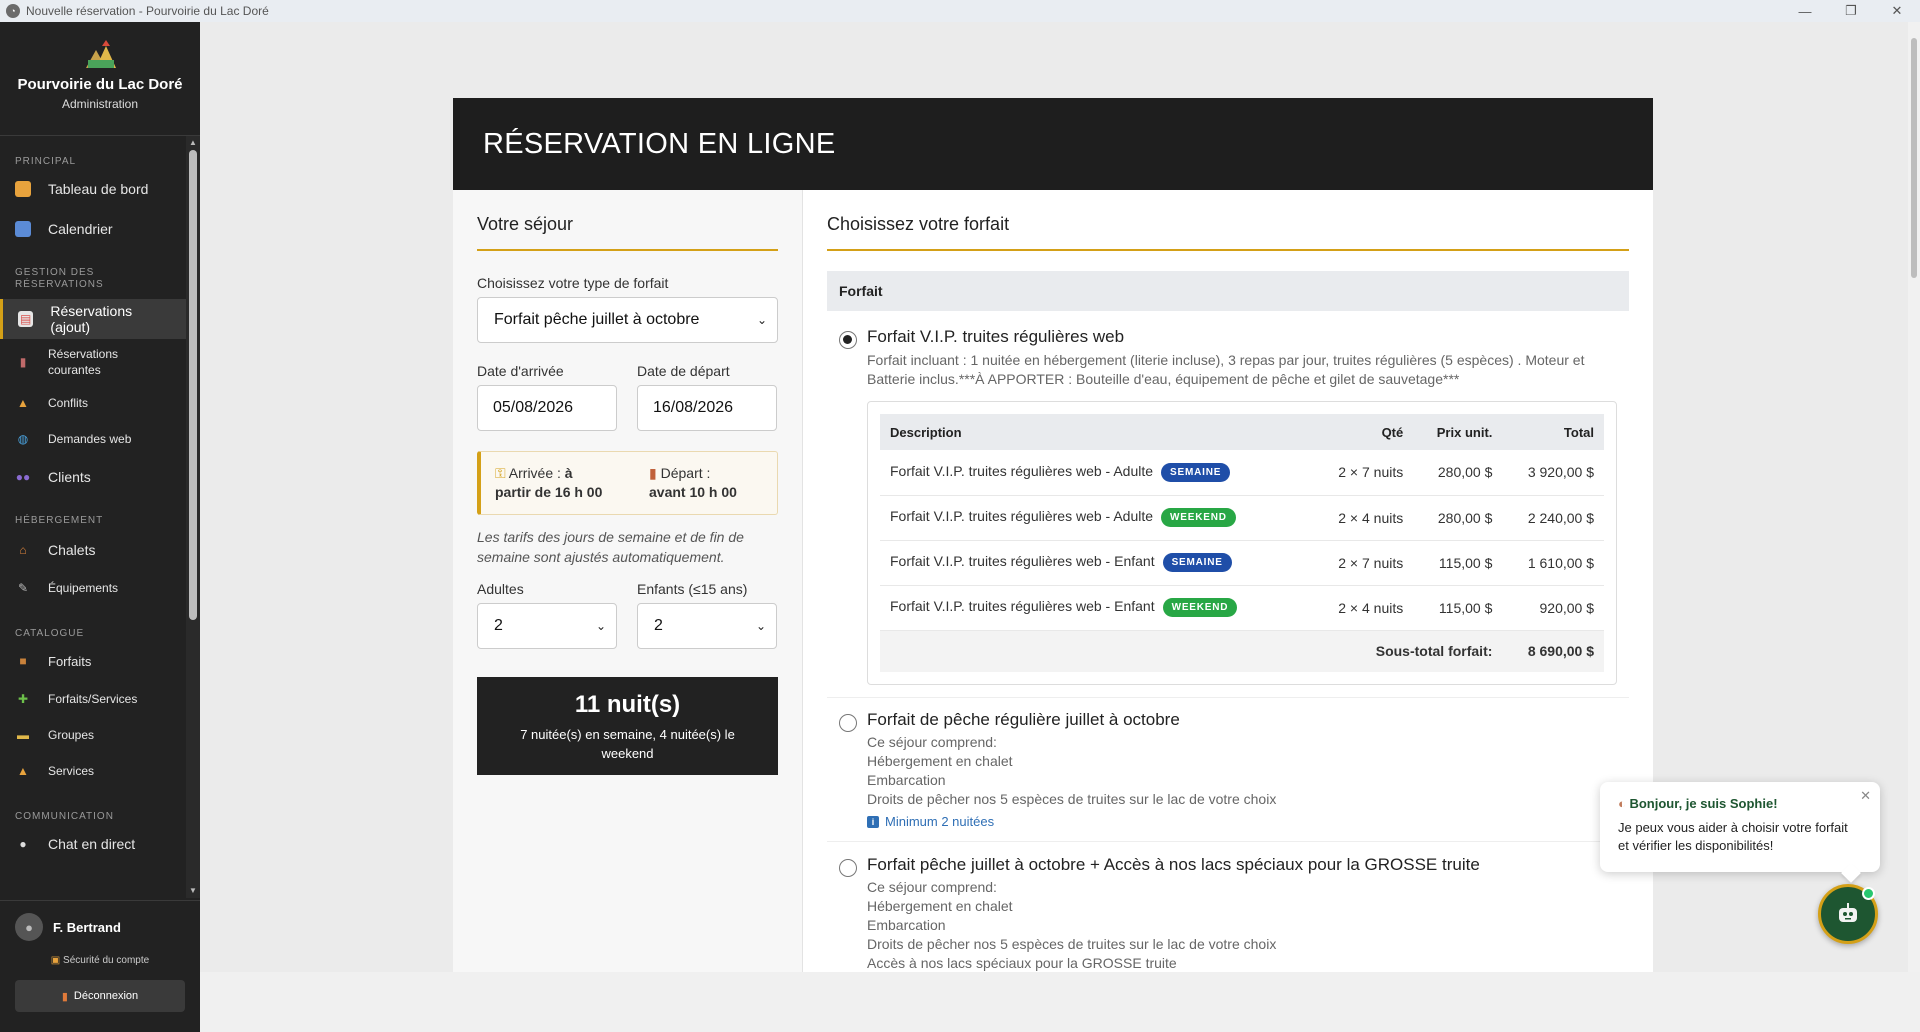 Image resolution: width=1920 pixels, height=1032 pixels. Describe the element at coordinates (1363, 518) in the screenshot. I see `row-qty: 2 × 4 nuits` at that location.